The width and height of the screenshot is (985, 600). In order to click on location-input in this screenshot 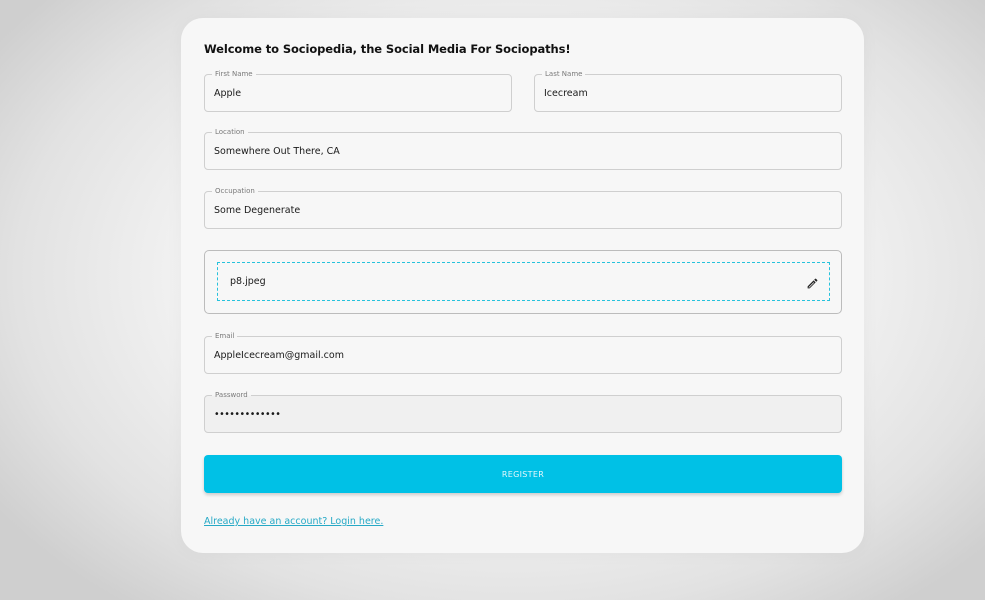, I will do `click(523, 151)`.